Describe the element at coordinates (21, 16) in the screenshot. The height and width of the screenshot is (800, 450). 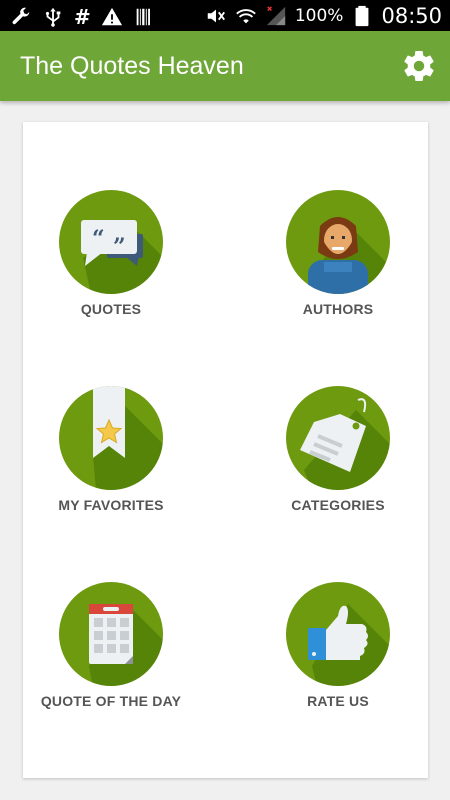
I see `wrench-icon` at that location.